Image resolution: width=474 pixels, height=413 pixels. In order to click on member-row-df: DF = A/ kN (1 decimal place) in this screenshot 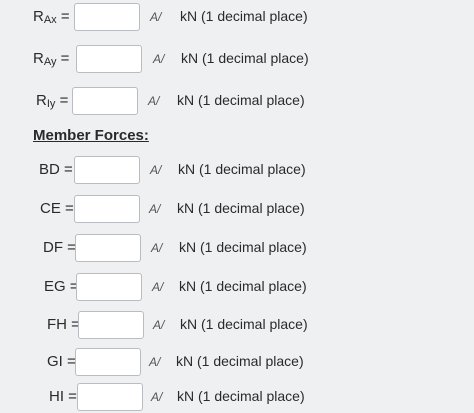, I will do `click(237, 249)`.